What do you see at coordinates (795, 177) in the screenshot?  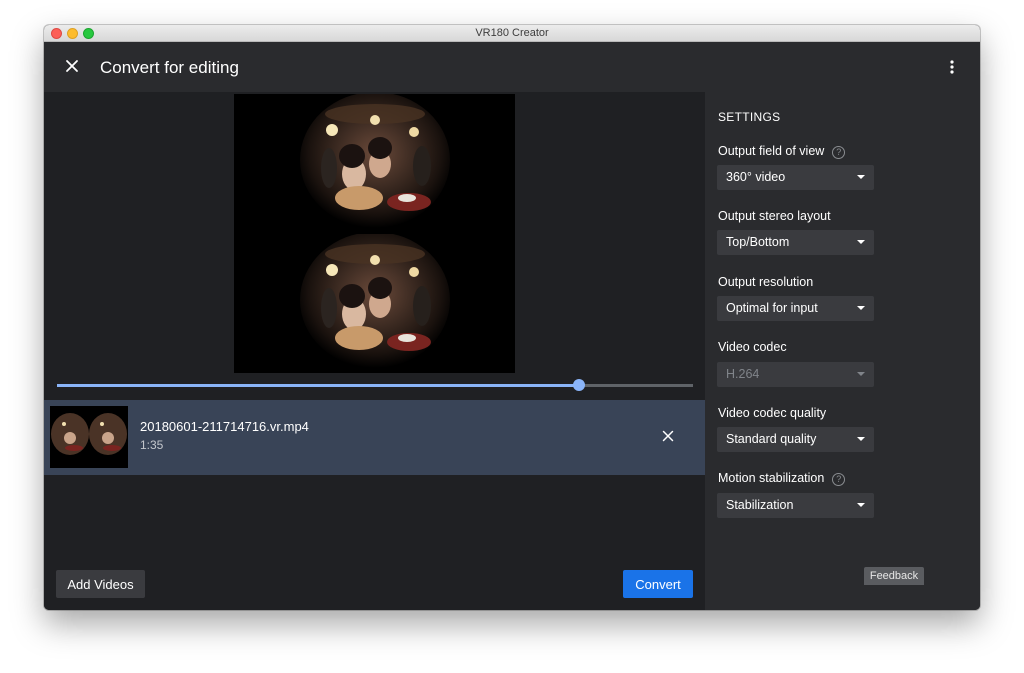 I see `output-fov-select: 360° video` at bounding box center [795, 177].